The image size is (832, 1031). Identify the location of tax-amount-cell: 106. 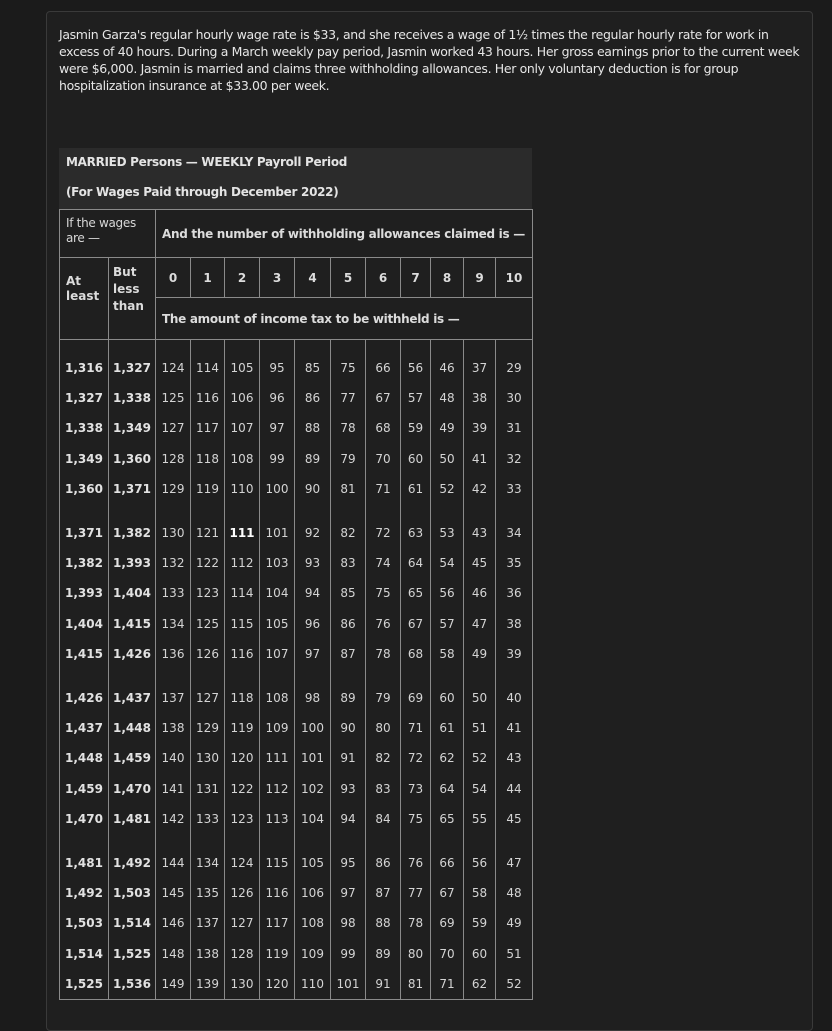
(312, 893).